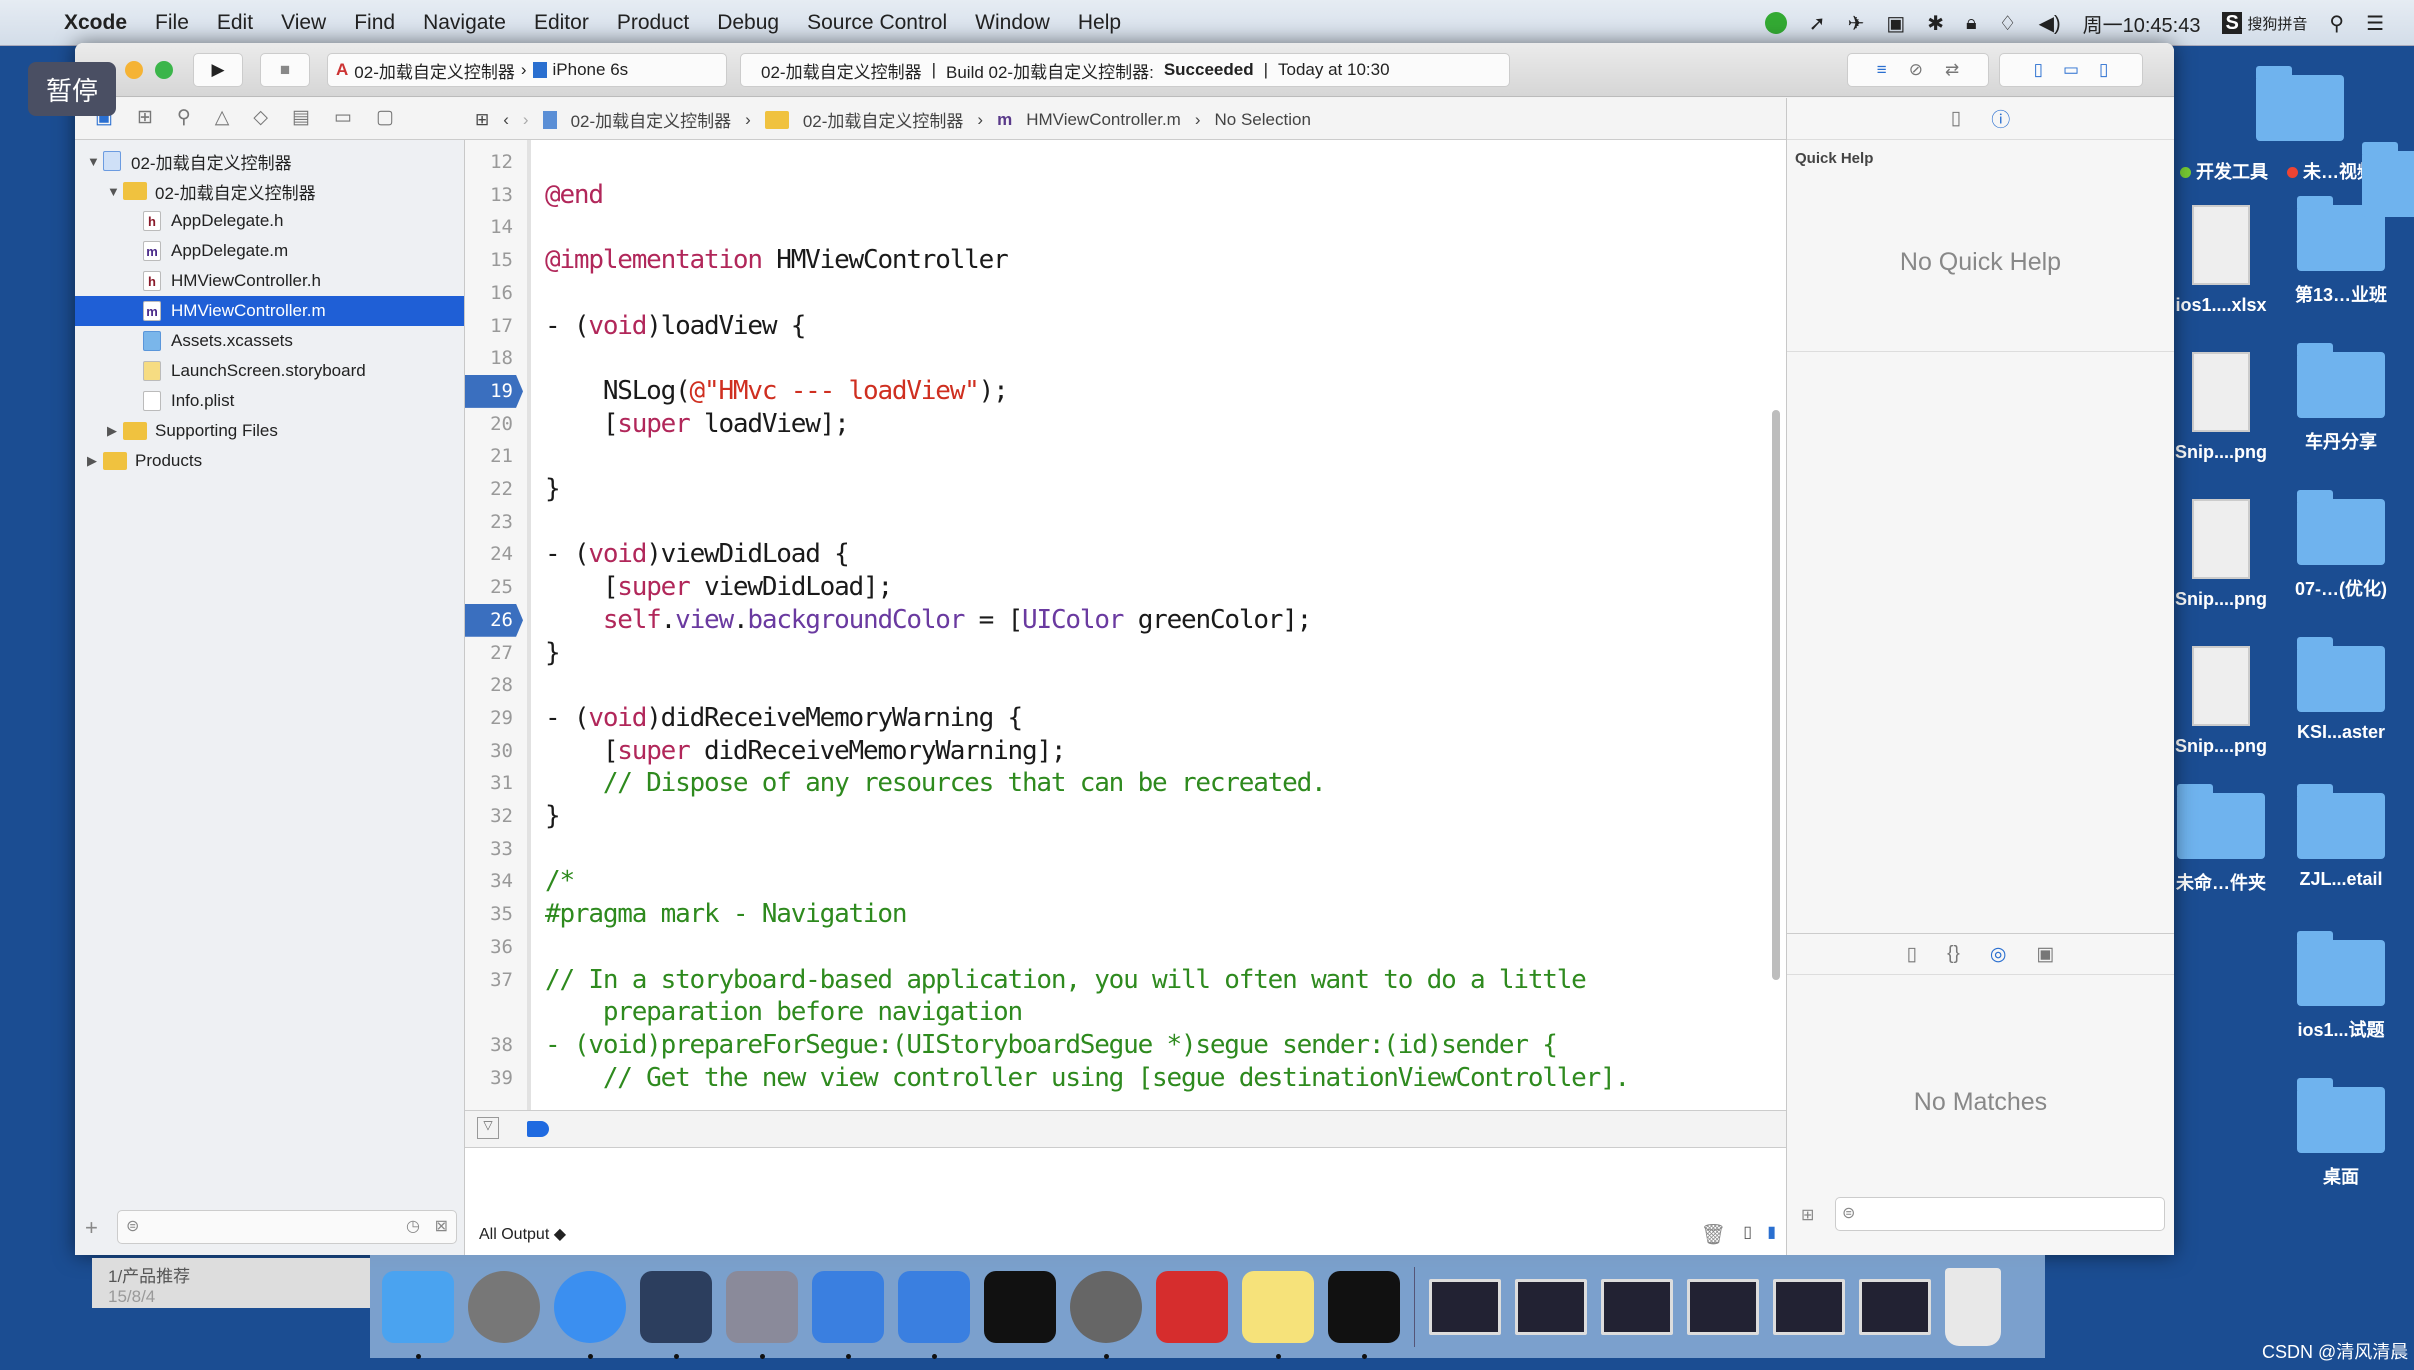  What do you see at coordinates (269, 401) in the screenshot?
I see `navigator-item: Info.plist` at bounding box center [269, 401].